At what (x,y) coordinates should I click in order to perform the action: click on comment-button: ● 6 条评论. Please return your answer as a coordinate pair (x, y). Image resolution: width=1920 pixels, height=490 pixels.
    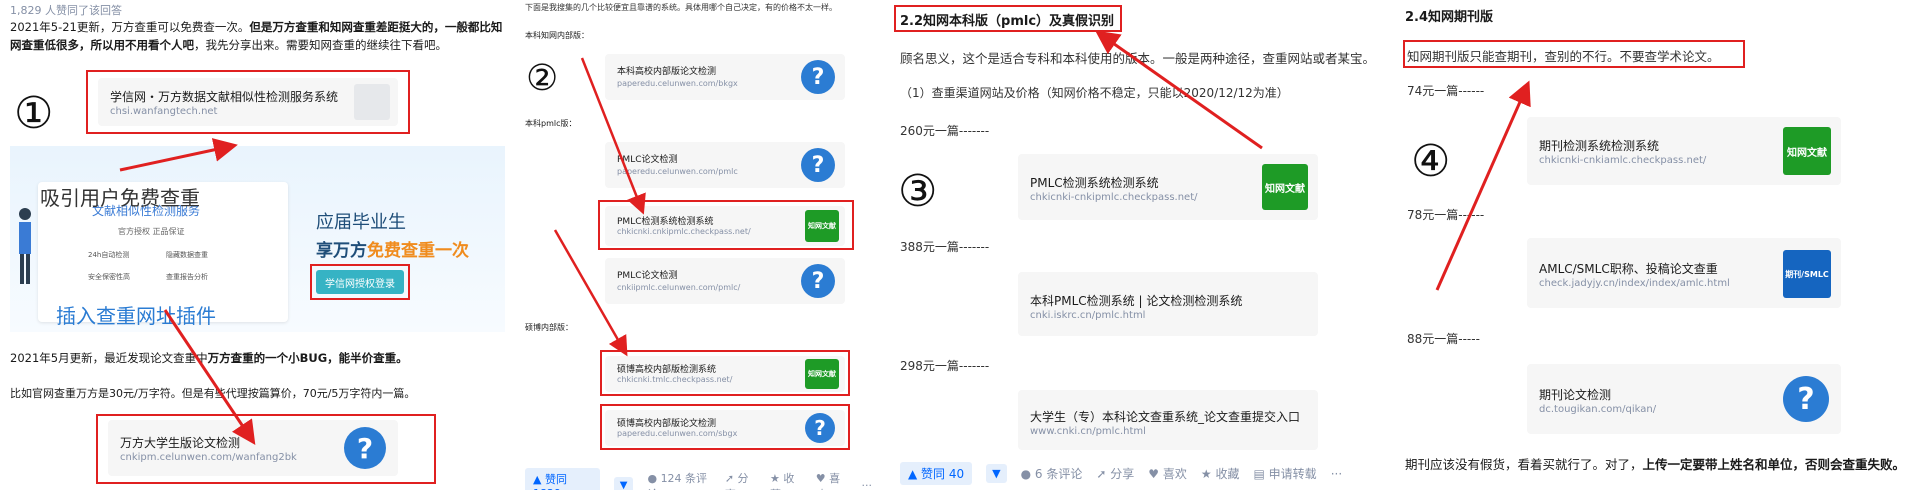
    Looking at the image, I should click on (1052, 473).